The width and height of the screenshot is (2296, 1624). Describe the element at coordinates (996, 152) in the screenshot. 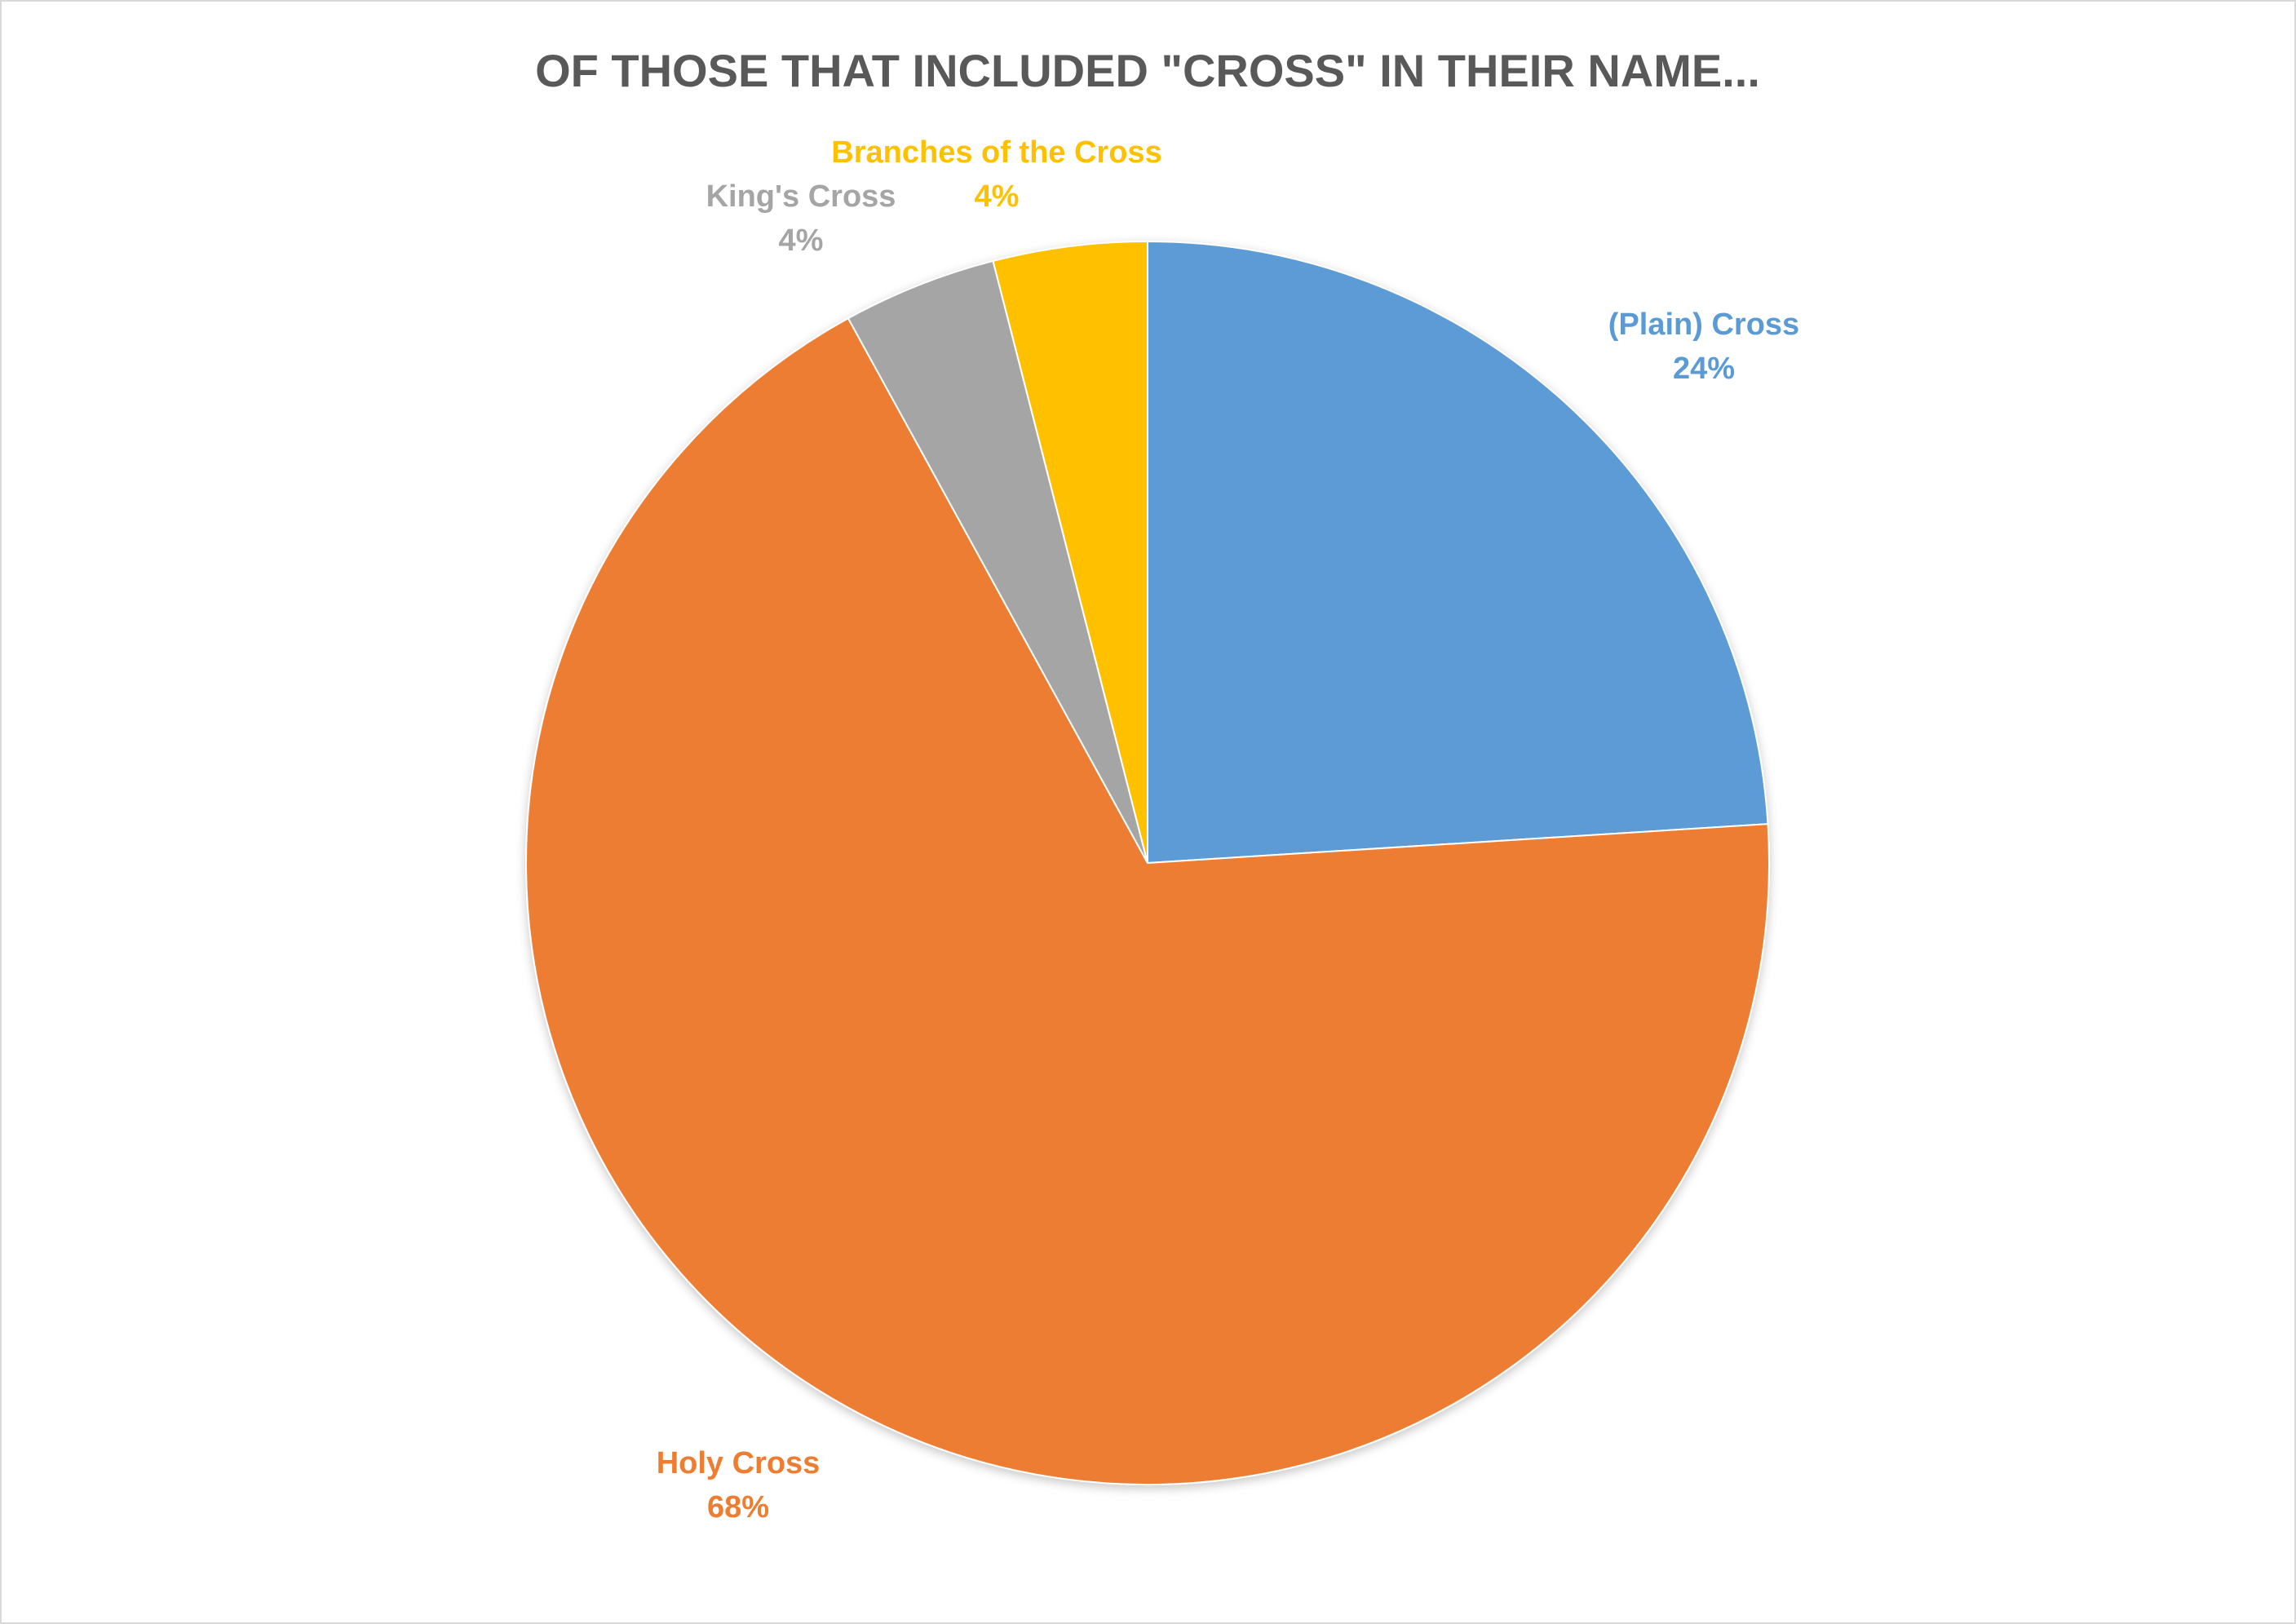

I see `data-label-category: Branches of the Cross` at that location.